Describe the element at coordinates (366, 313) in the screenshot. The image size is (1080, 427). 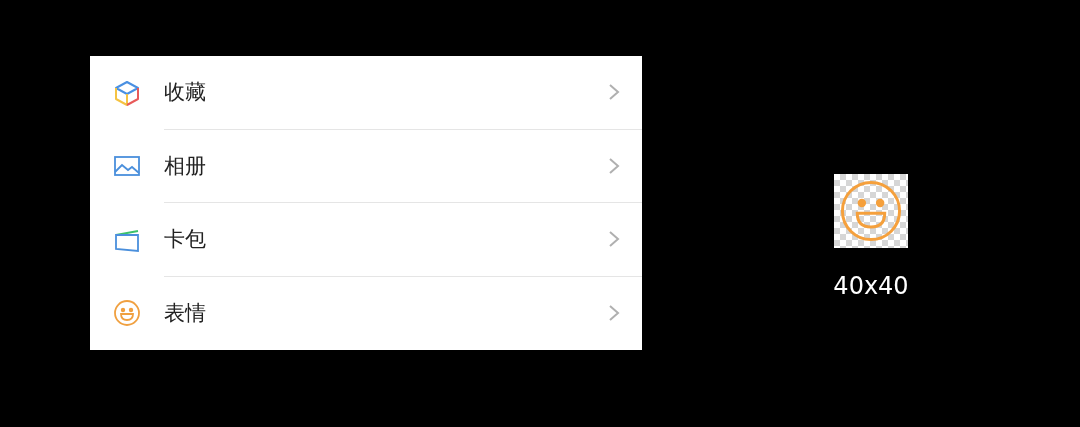
I see `menu-item: 表情` at that location.